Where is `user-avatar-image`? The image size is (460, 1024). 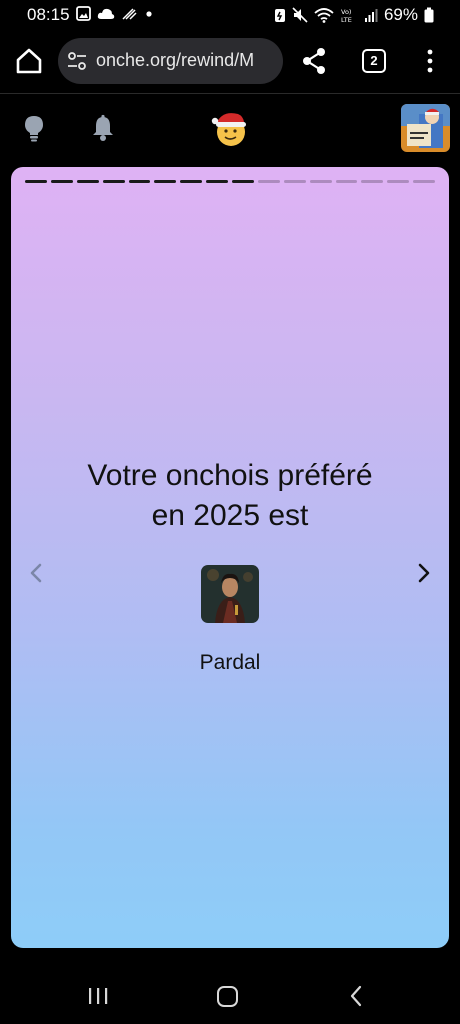
user-avatar-image is located at coordinates (425, 128).